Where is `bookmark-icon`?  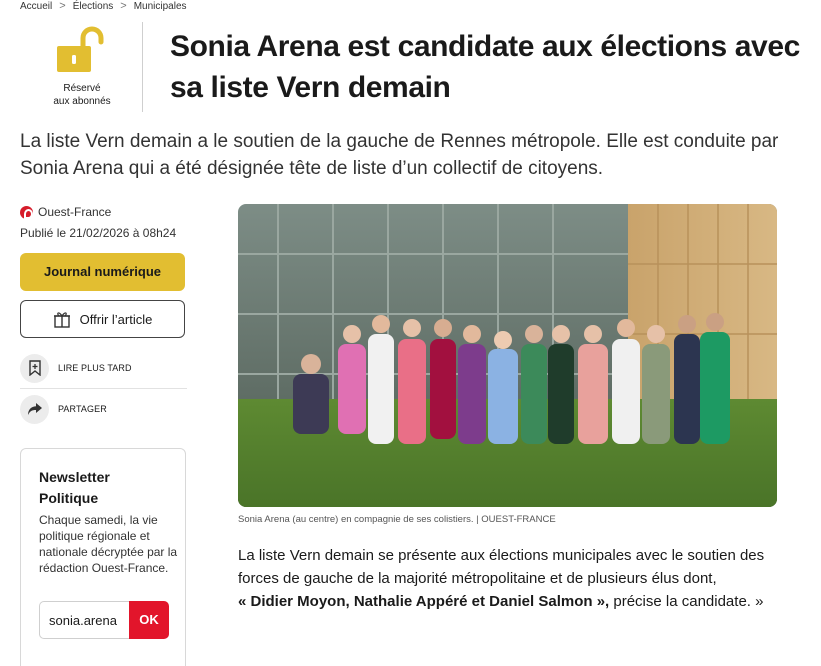 bookmark-icon is located at coordinates (34, 368).